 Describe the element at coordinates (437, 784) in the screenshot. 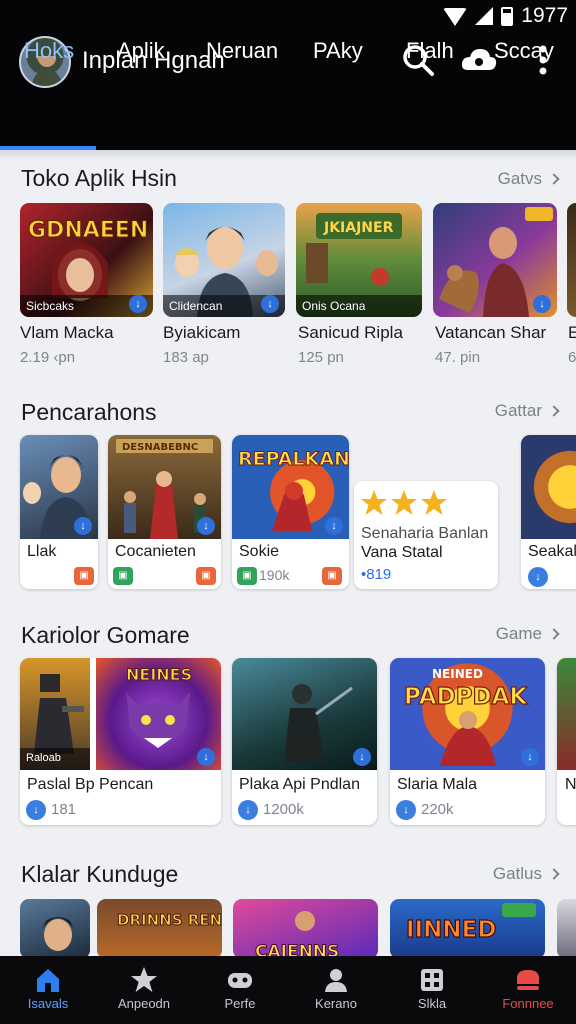

I see `app-name: Slaria Mala` at that location.